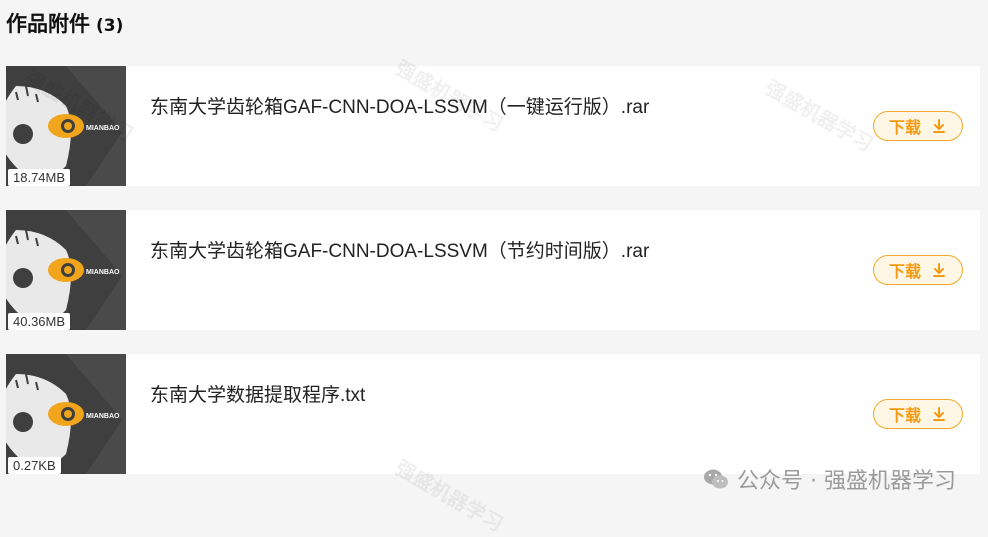 The image size is (988, 537). What do you see at coordinates (399, 249) in the screenshot?
I see `file-name: 东南大学齿轮箱GAF-CNN-DOA-LSSVM（节约时间版）.rar` at bounding box center [399, 249].